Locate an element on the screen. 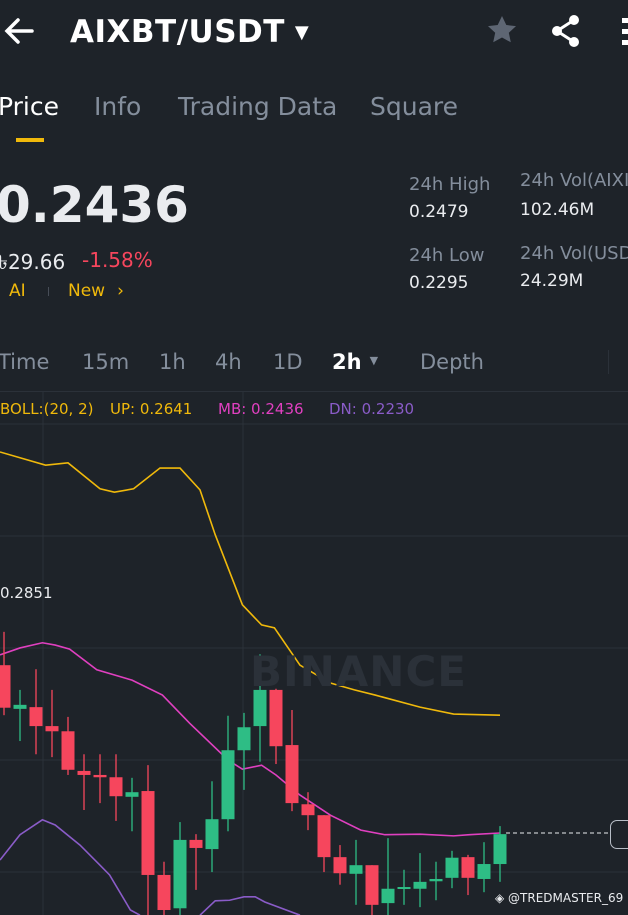 This screenshot has height=915, width=628. boll-mb: MB: 0.2436 is located at coordinates (261, 409).